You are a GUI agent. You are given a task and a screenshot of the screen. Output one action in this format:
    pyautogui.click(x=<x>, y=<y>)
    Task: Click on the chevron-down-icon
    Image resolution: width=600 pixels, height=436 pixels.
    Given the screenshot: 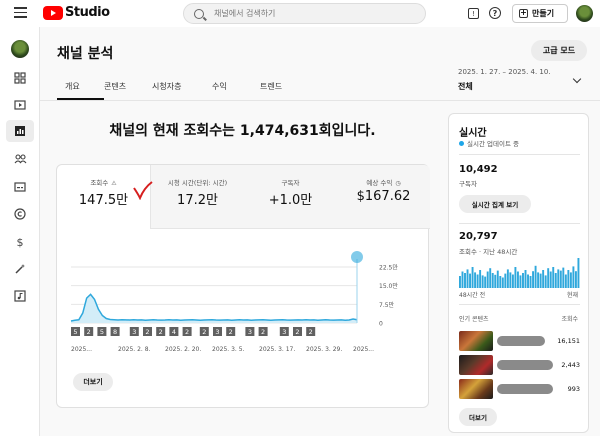 What is the action you would take?
    pyautogui.click(x=577, y=79)
    